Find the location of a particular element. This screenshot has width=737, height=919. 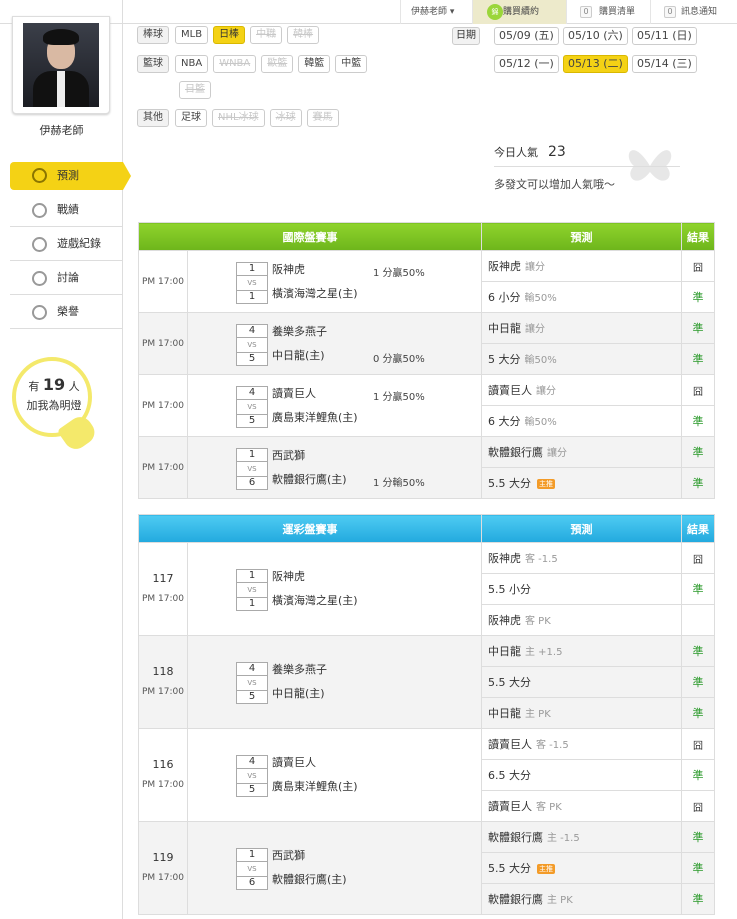

purchase-count-badge: 0 is located at coordinates (586, 12).